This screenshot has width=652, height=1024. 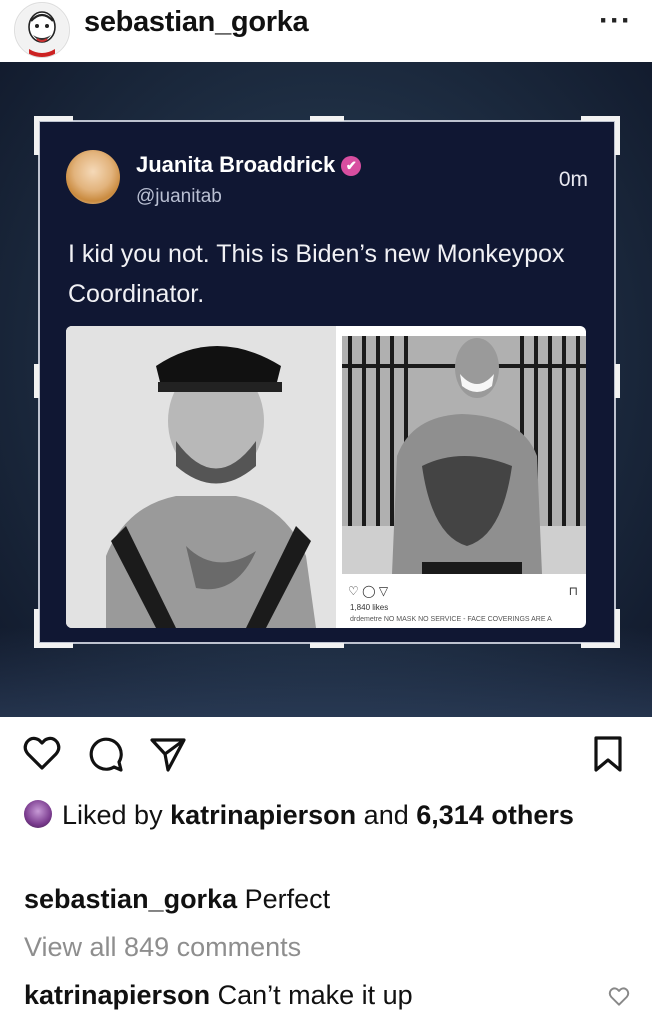 I want to click on shirtless-man-fence-image, so click(x=464, y=455).